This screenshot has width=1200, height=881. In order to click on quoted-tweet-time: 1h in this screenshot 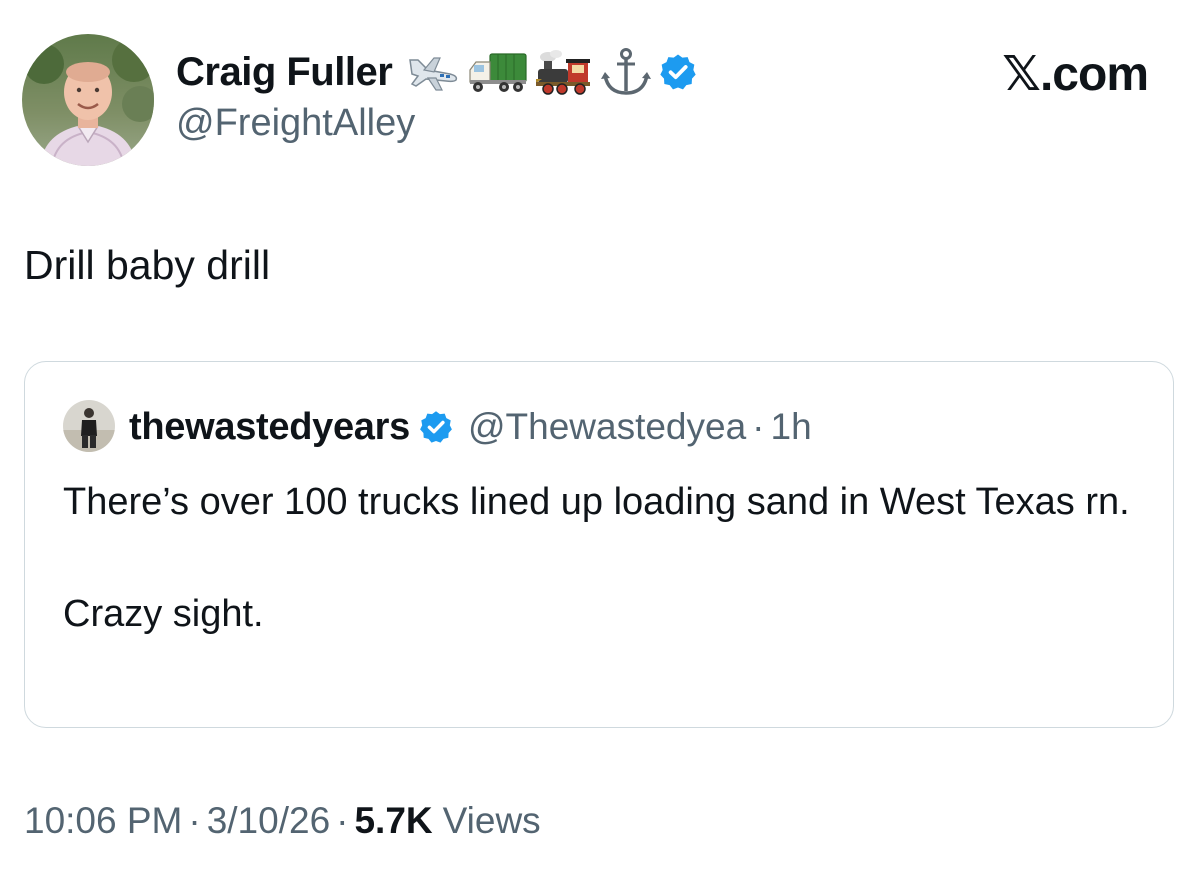, I will do `click(791, 427)`.